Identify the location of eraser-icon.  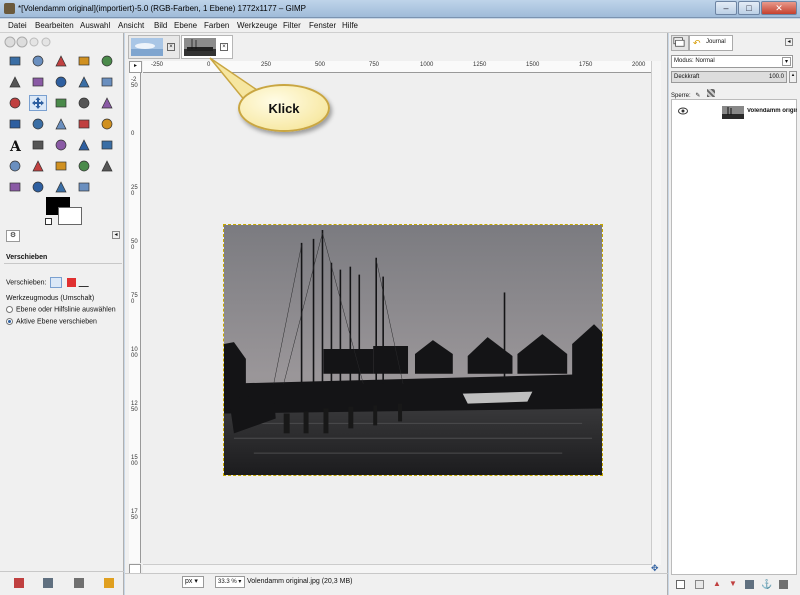
(15, 166).